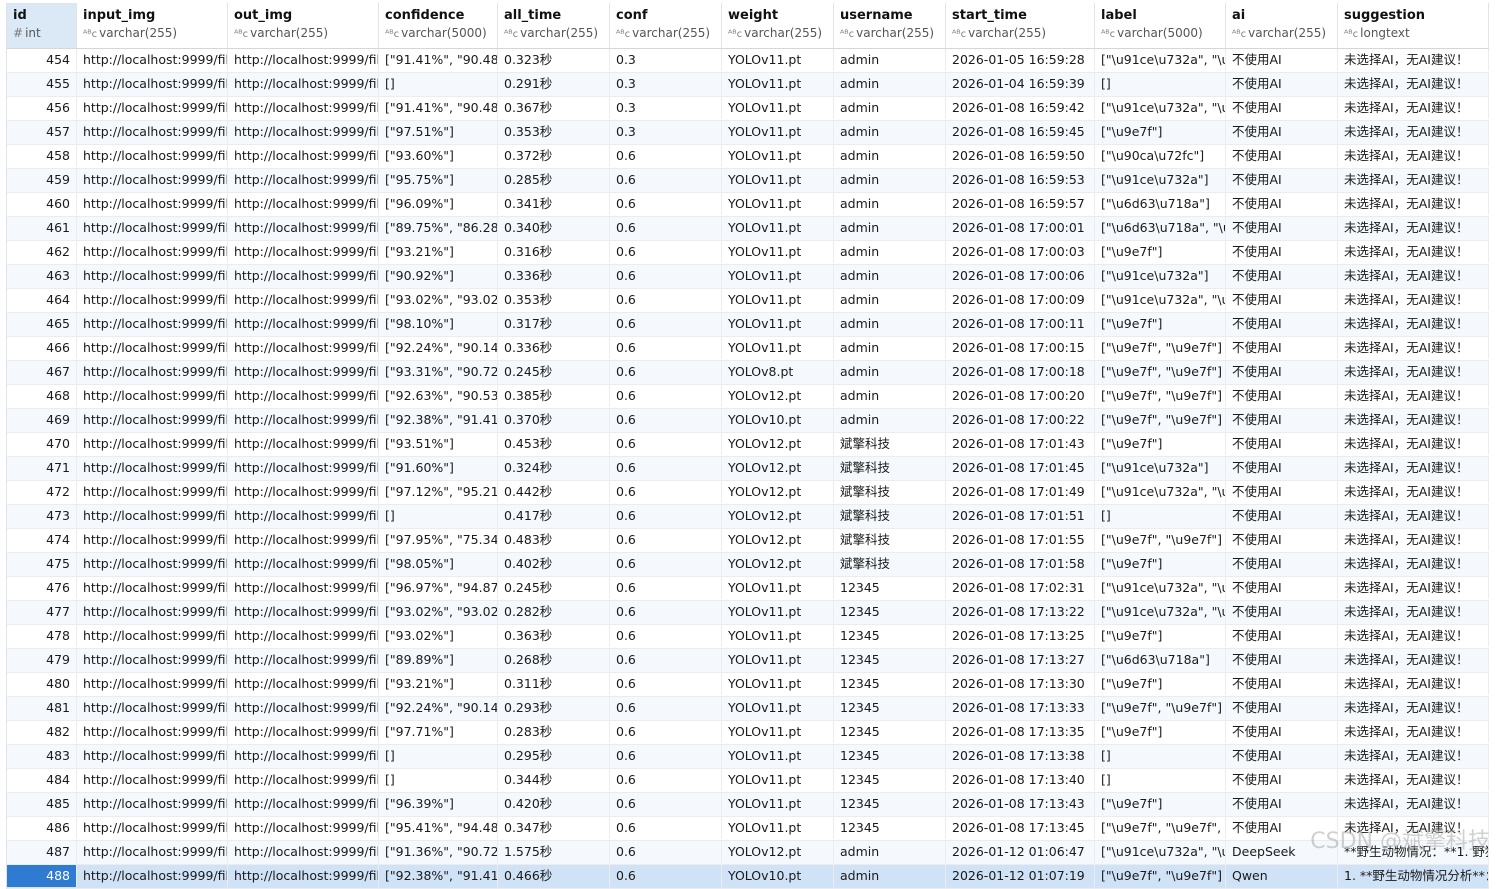  Describe the element at coordinates (42, 804) in the screenshot. I see `cell-id: 485` at that location.